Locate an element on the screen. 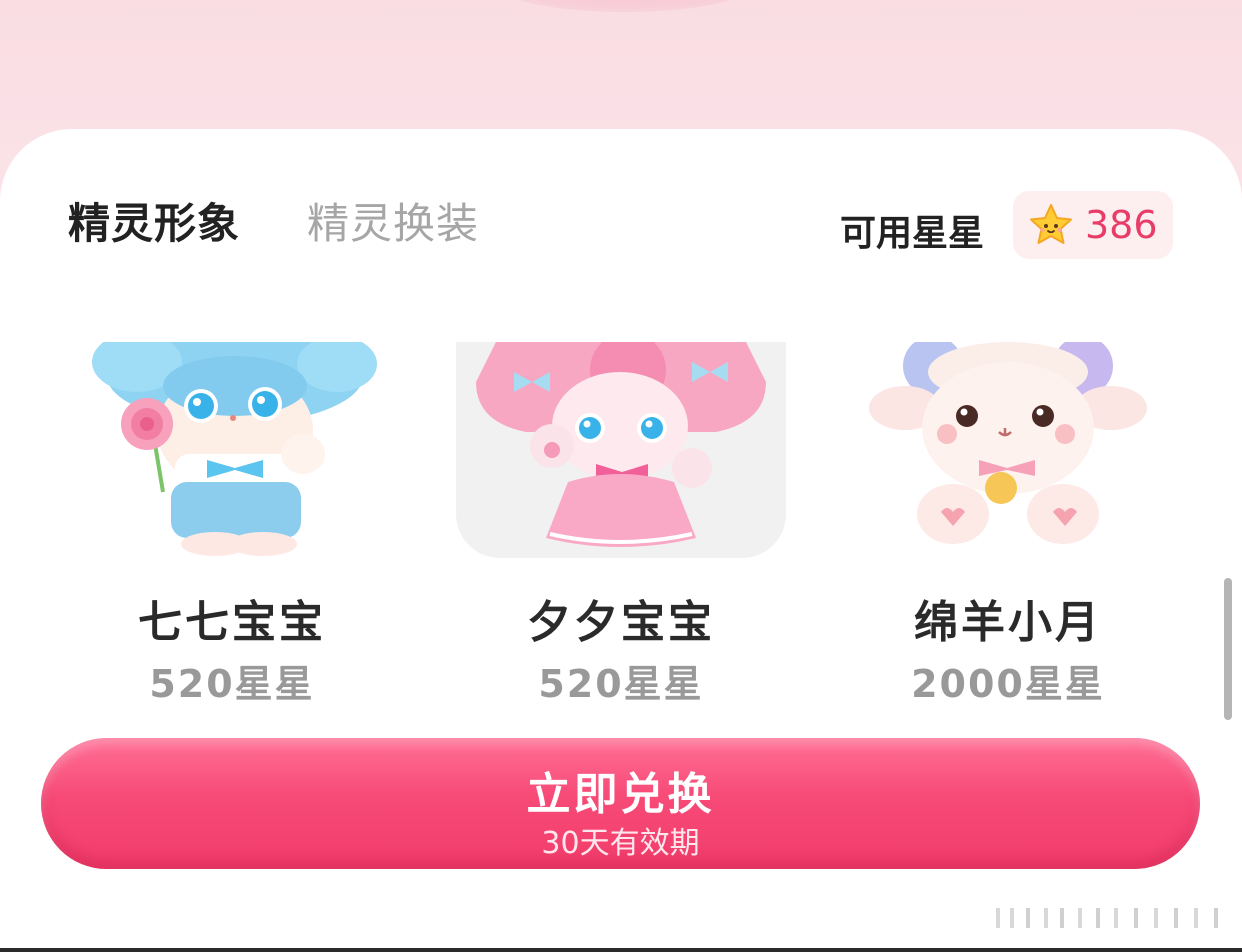  sheep-xiaoyue-illustration is located at coordinates (1008, 443).